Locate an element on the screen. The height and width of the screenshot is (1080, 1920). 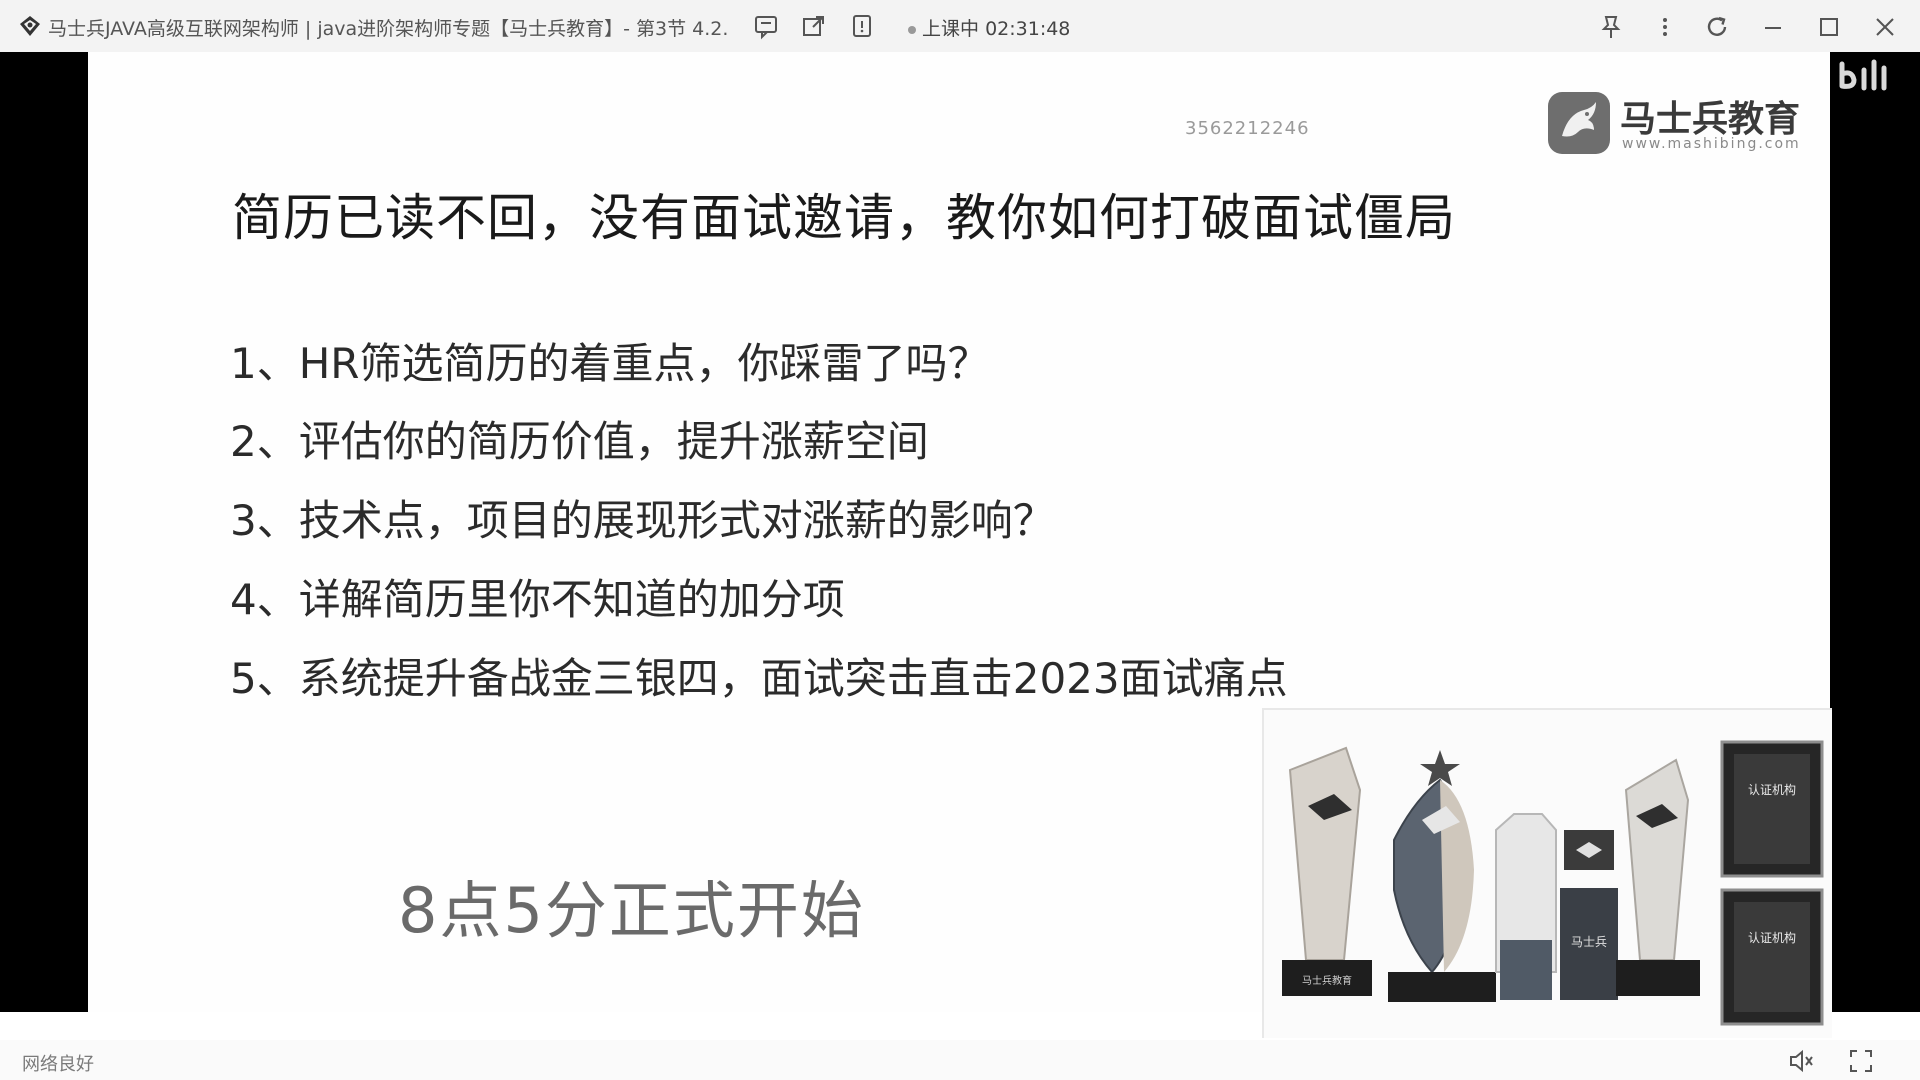
svg-text: 马士兵教育 is located at coordinates (1327, 980).